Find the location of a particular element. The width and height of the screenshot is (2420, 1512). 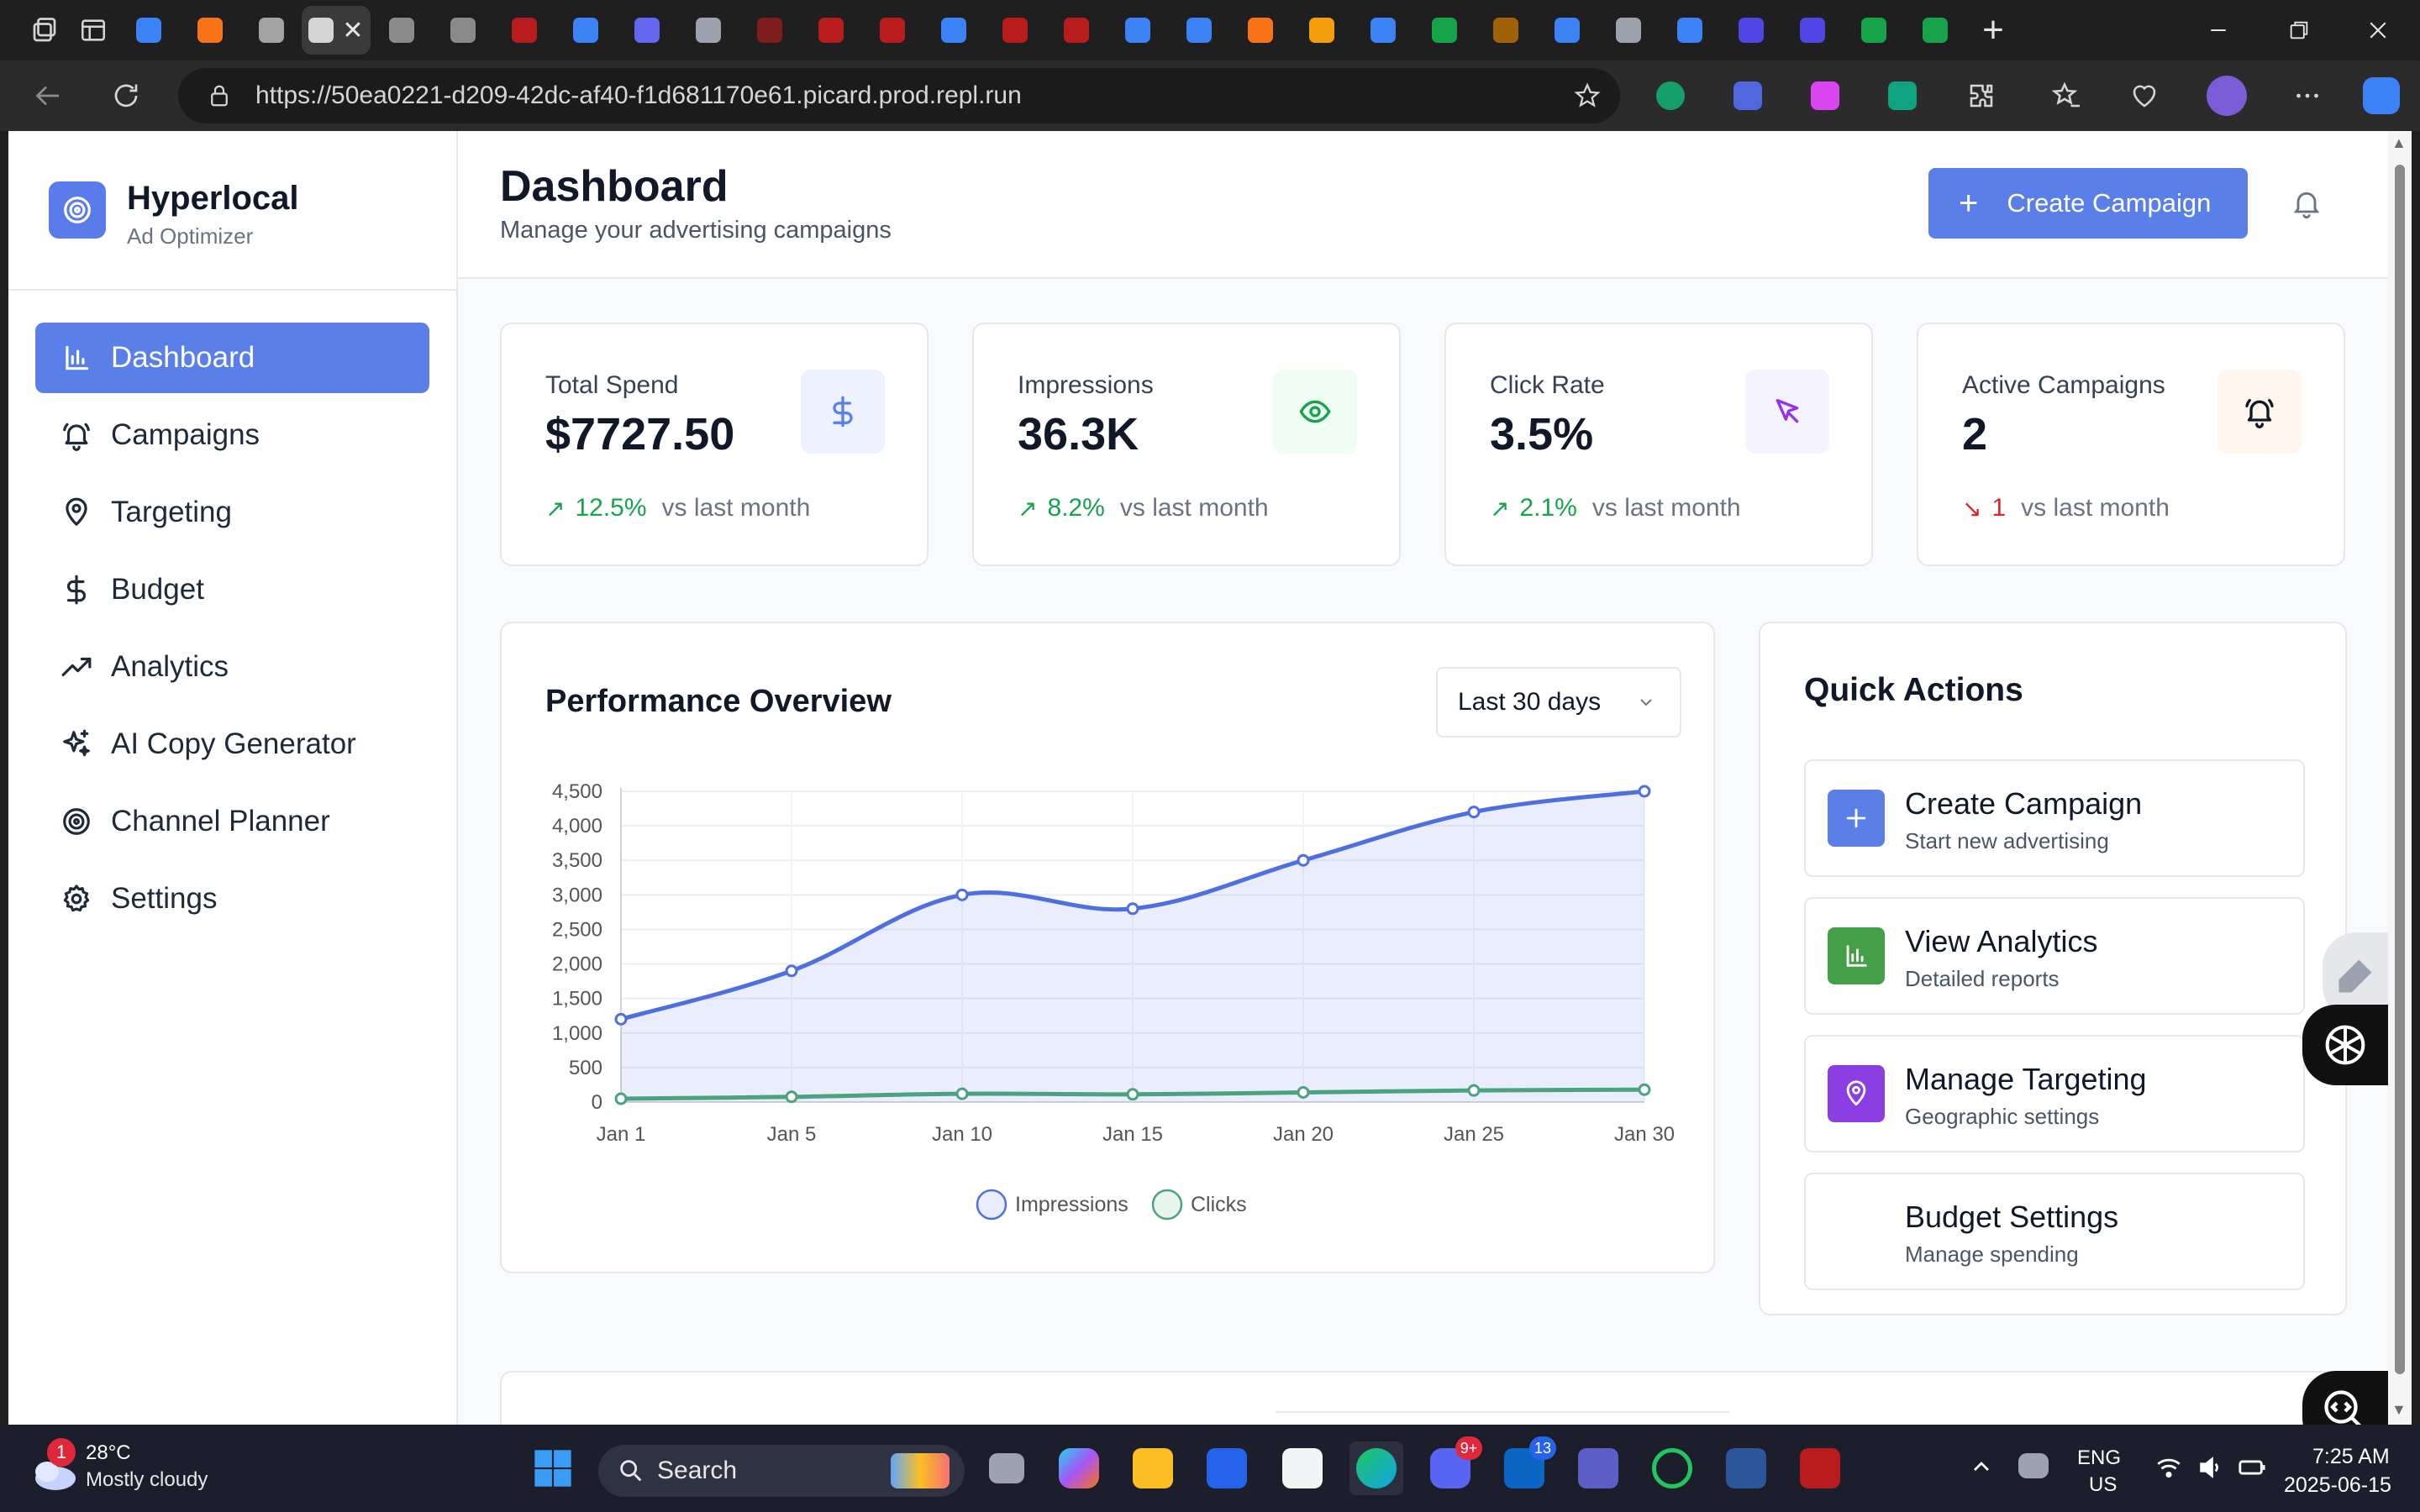

sidebar-item-dashboard: Dashboard is located at coordinates (232, 358).